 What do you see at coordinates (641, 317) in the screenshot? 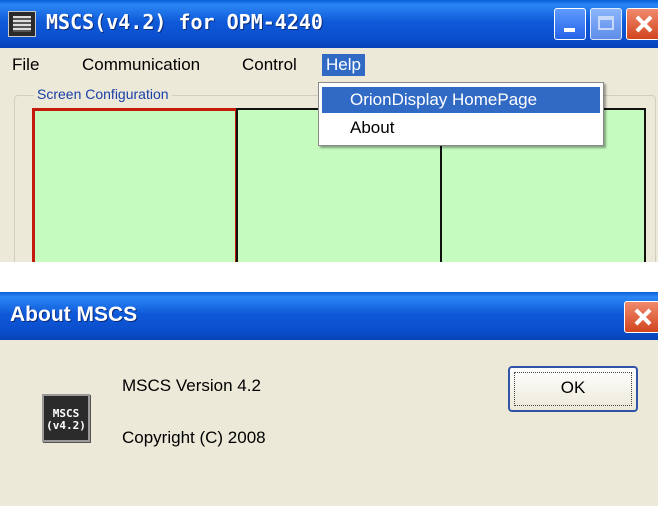
I see `about-close-button` at bounding box center [641, 317].